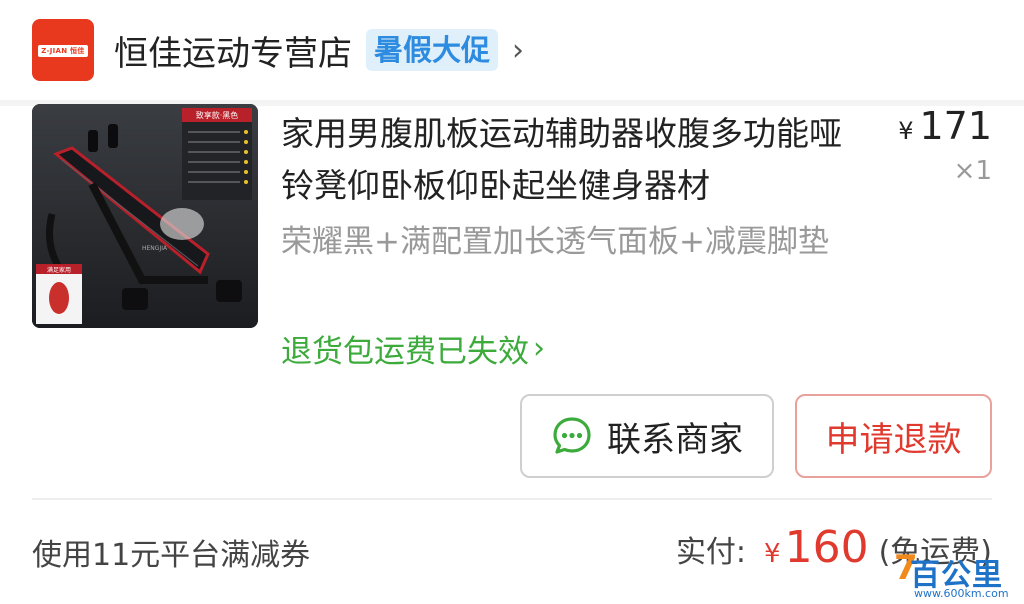 This screenshot has height=604, width=1024. Describe the element at coordinates (171, 555) in the screenshot. I see `coupon-note: 使用11元平台满减券` at that location.